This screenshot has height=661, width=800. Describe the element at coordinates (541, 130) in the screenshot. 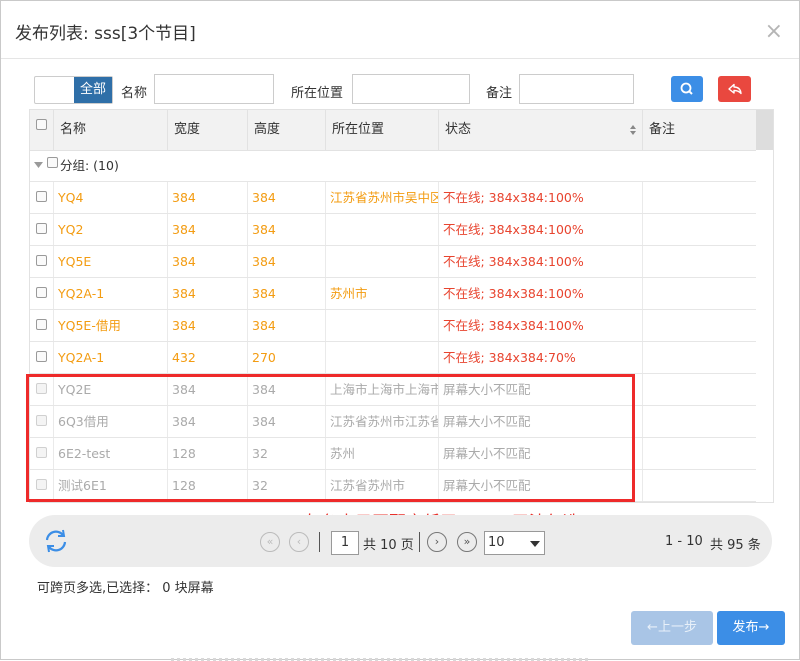

I see `col-status: 状态` at that location.